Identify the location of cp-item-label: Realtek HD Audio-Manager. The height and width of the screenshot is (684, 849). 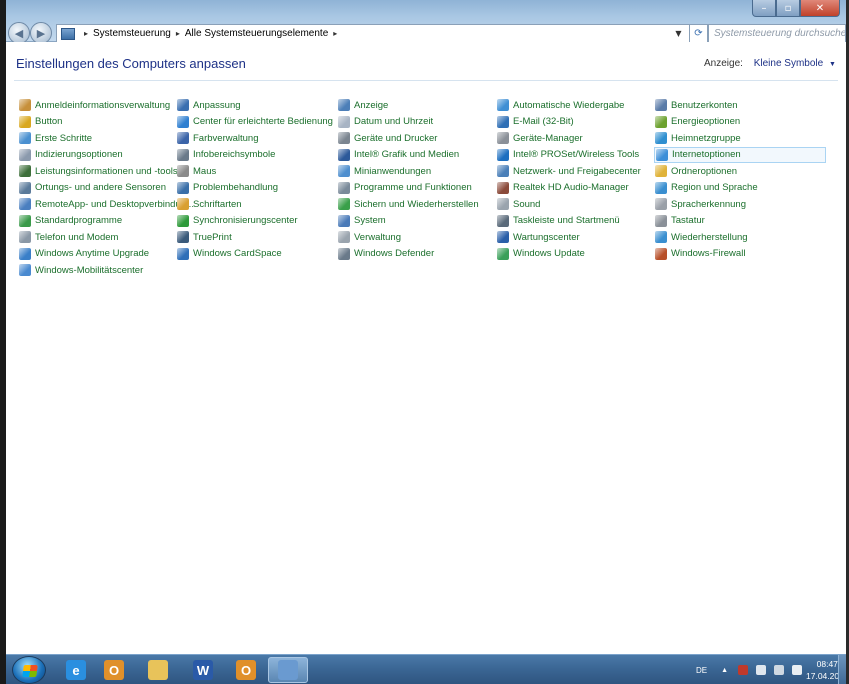
(571, 188).